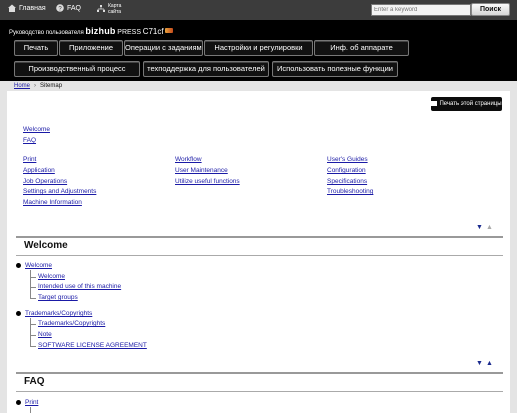 The height and width of the screenshot is (413, 517). Describe the element at coordinates (52, 202) in the screenshot. I see `col1-link-machine-info: Machine Information` at that location.